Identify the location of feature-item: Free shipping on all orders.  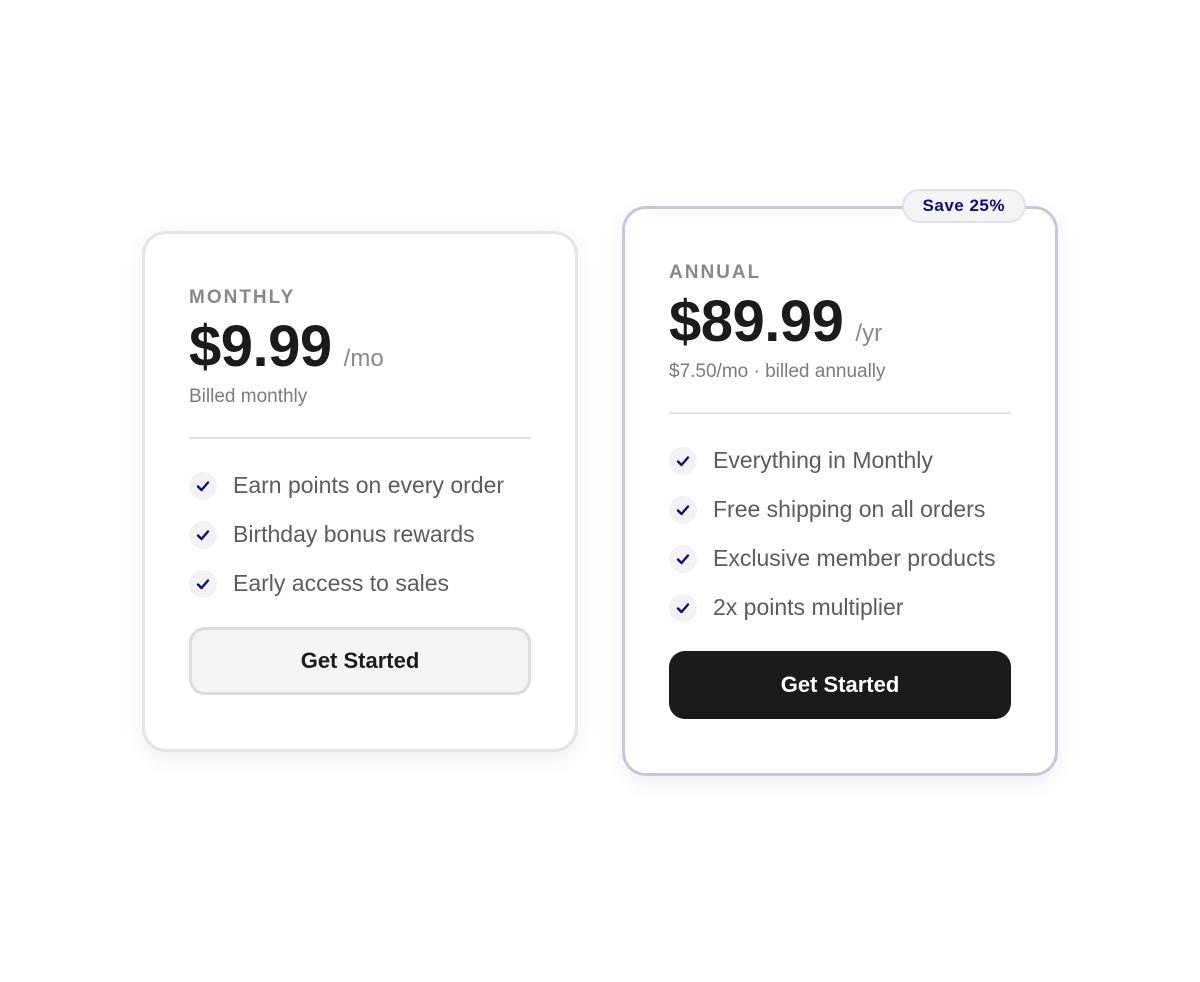
(840, 509).